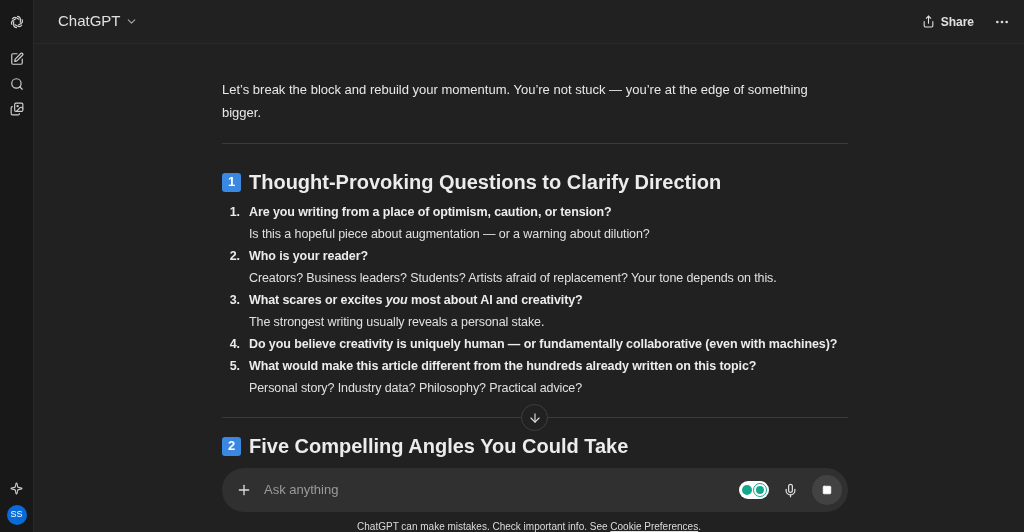 Image resolution: width=1024 pixels, height=532 pixels. What do you see at coordinates (503, 366) in the screenshot?
I see `question-text: What would make this article different from the hundreds already written on this topic?` at bounding box center [503, 366].